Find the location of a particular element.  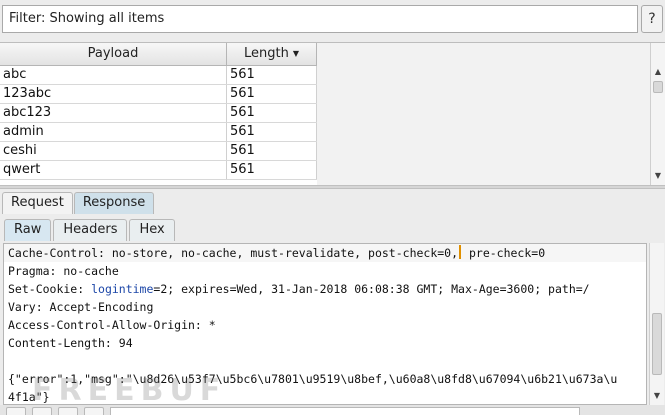

sort-down-icon: ▼ is located at coordinates (295, 53).